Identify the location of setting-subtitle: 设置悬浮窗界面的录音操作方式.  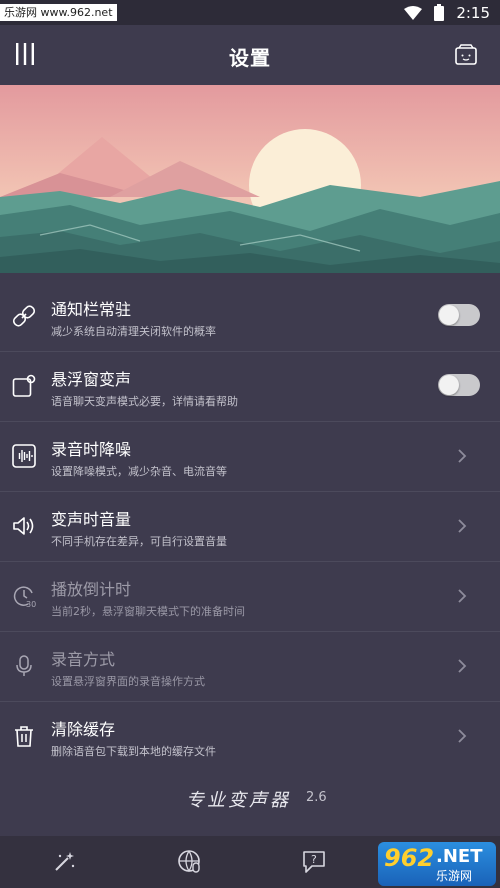
(128, 681).